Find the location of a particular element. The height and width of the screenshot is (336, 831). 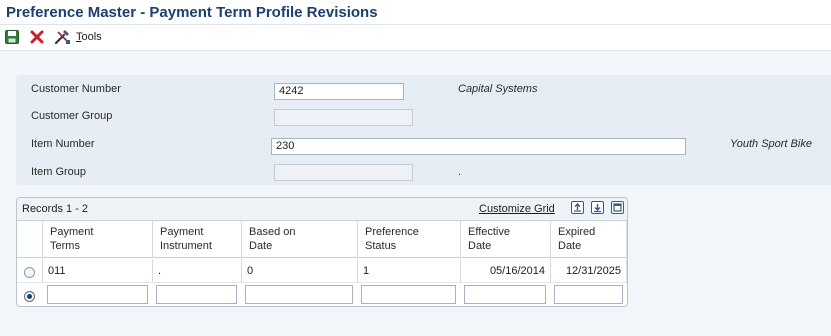

cell-payment-terms: 011 is located at coordinates (98, 271).